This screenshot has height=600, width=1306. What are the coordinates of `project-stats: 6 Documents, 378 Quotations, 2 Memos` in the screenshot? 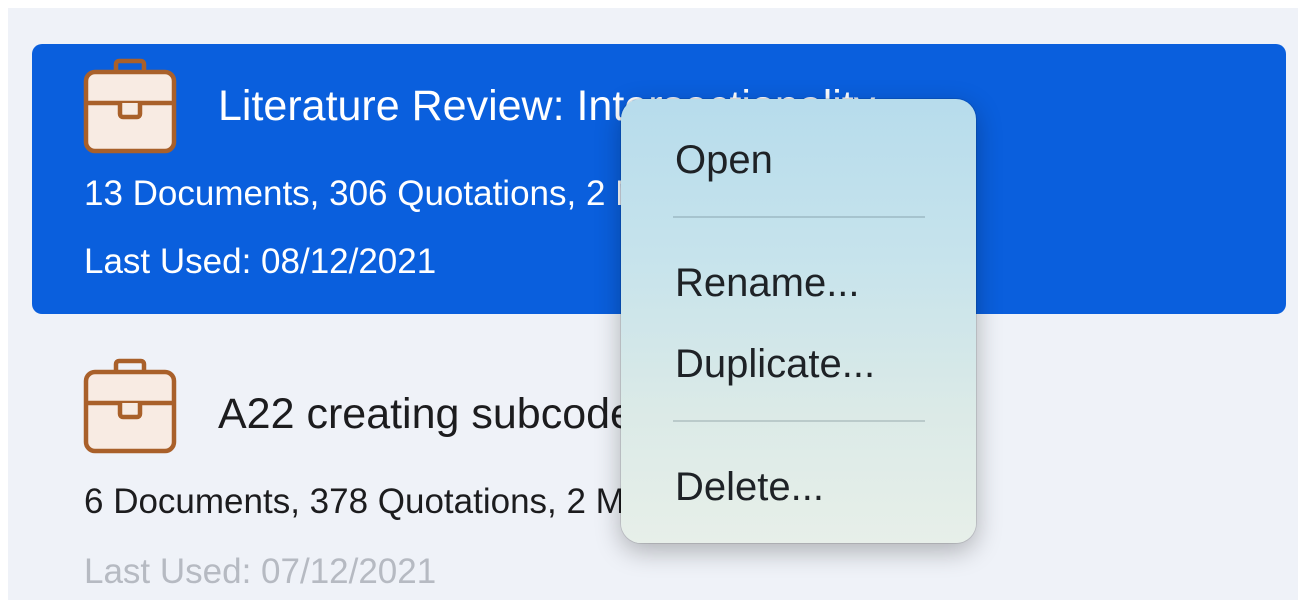 It's located at (397, 501).